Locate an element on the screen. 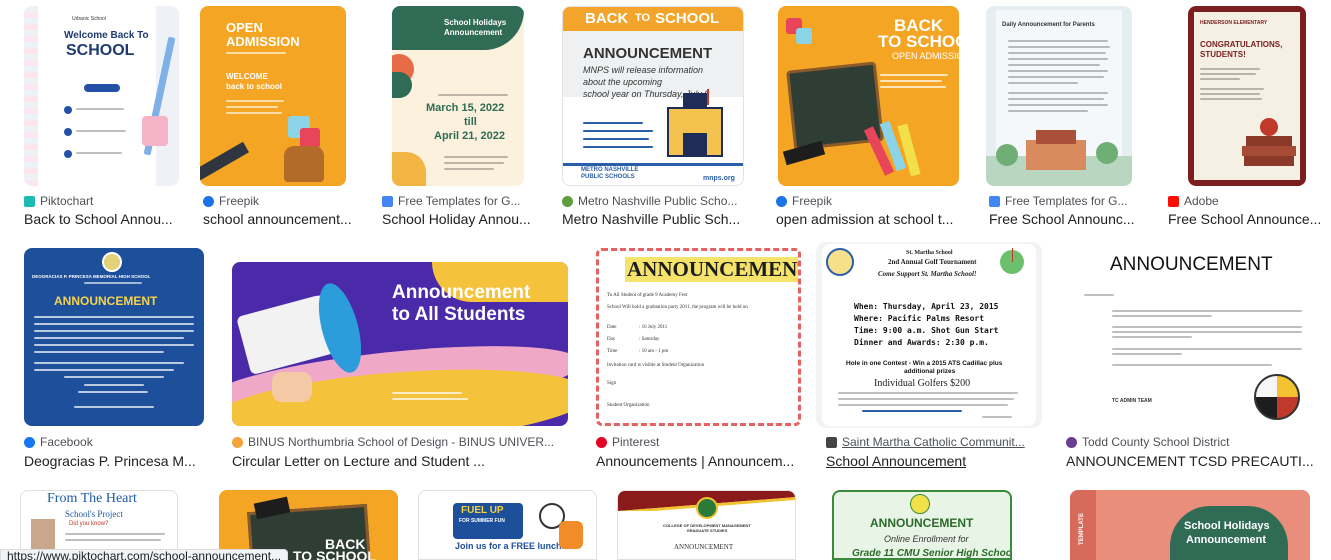 The image size is (1331, 560). thumb-logo: METRO NASHVILLE PUBLIC SCHOOLS is located at coordinates (610, 173).